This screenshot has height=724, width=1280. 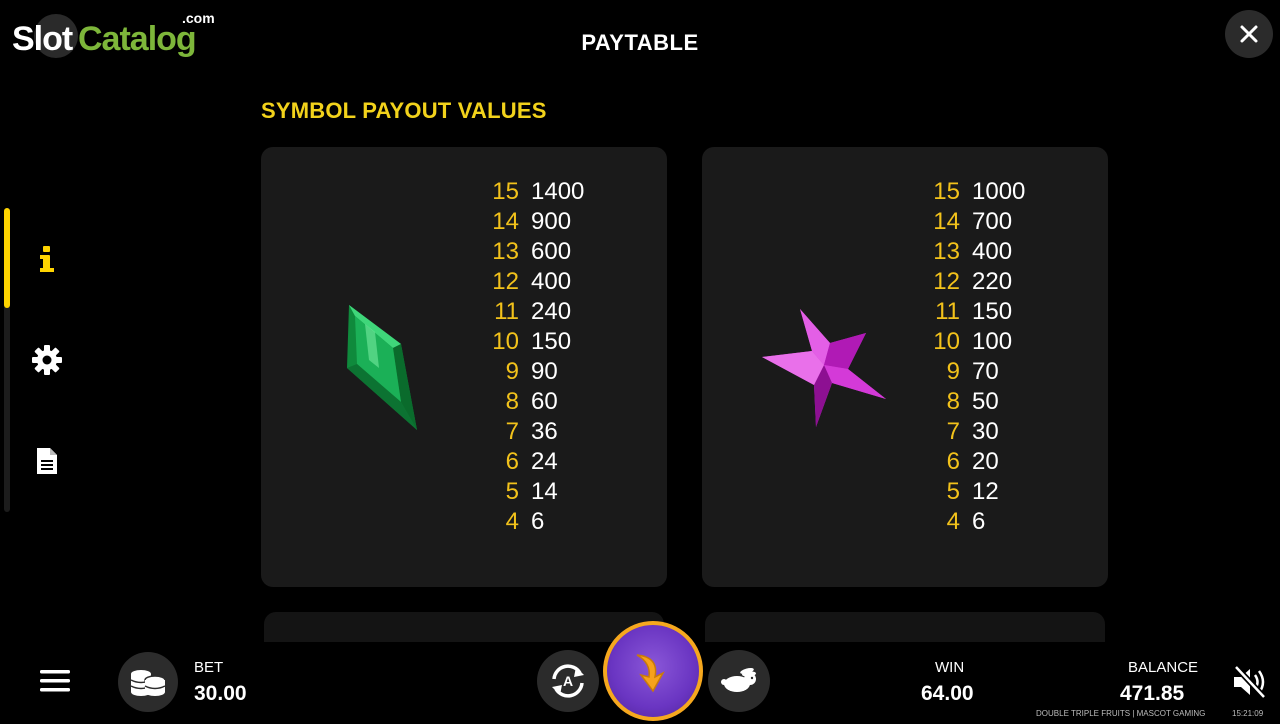 I want to click on win-value: 64.00, so click(x=947, y=693).